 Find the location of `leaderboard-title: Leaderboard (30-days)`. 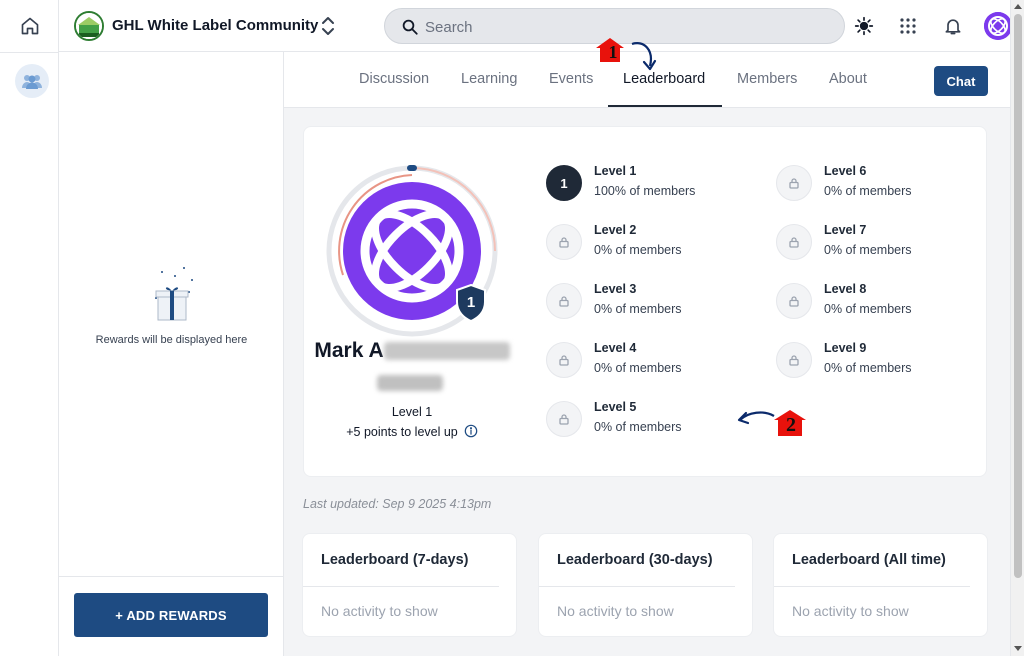

leaderboard-title: Leaderboard (30-days) is located at coordinates (635, 560).